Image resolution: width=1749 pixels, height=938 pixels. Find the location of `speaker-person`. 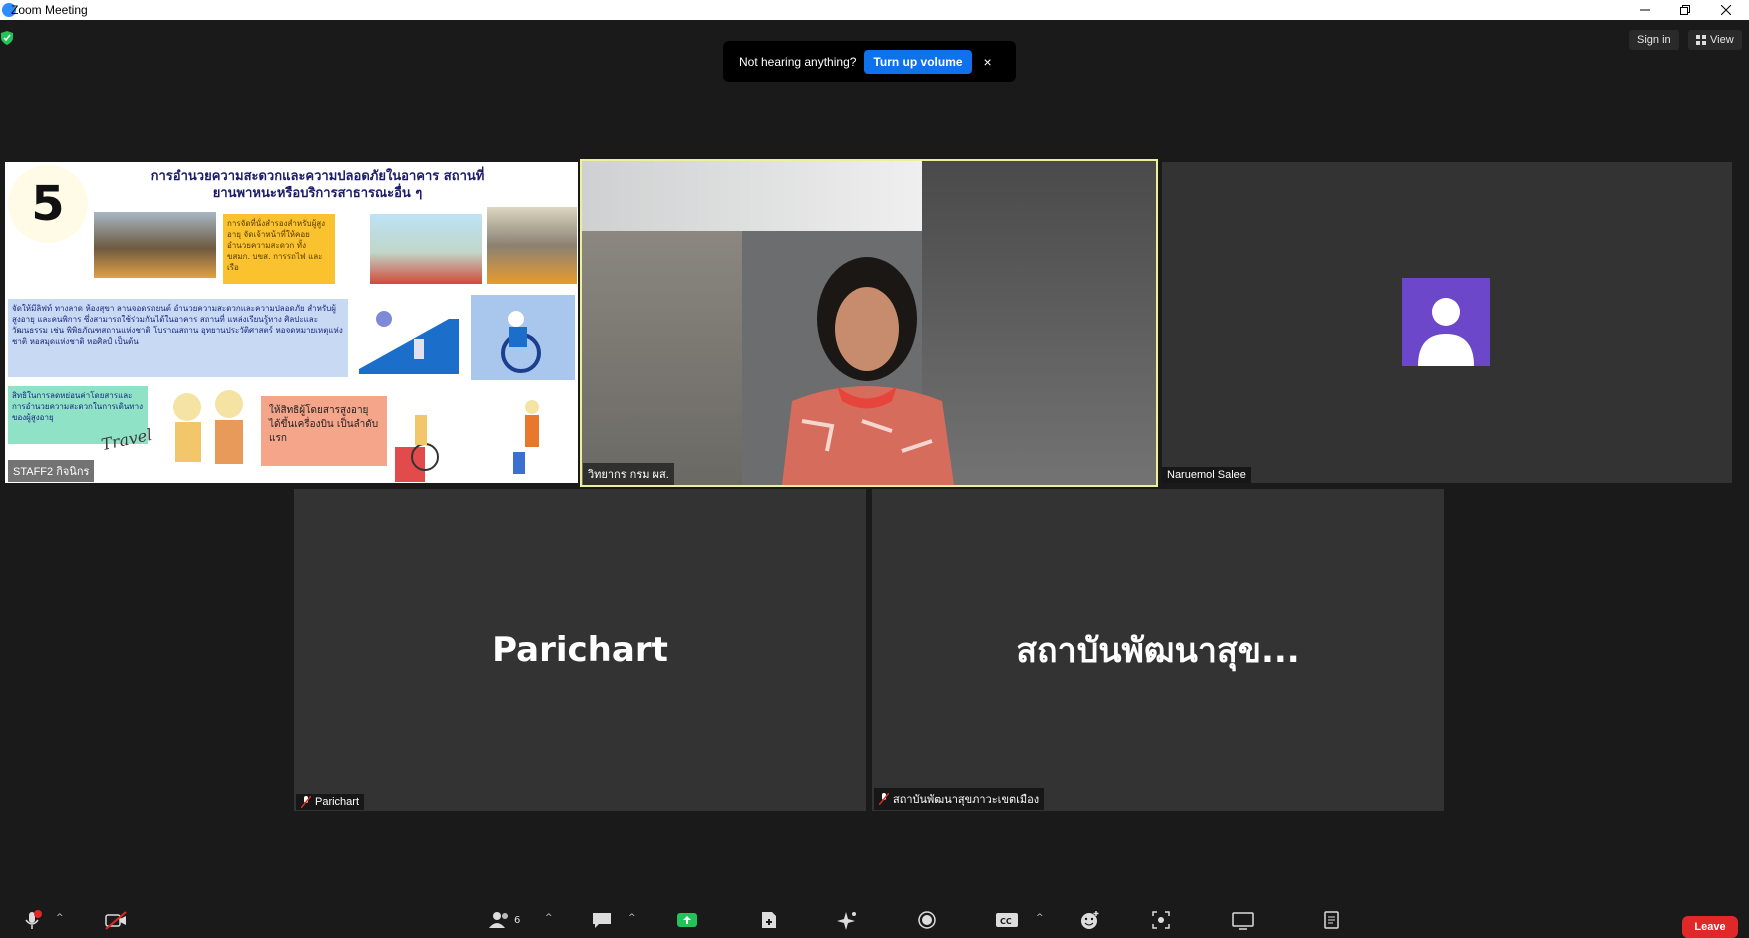

speaker-person is located at coordinates (868, 371).